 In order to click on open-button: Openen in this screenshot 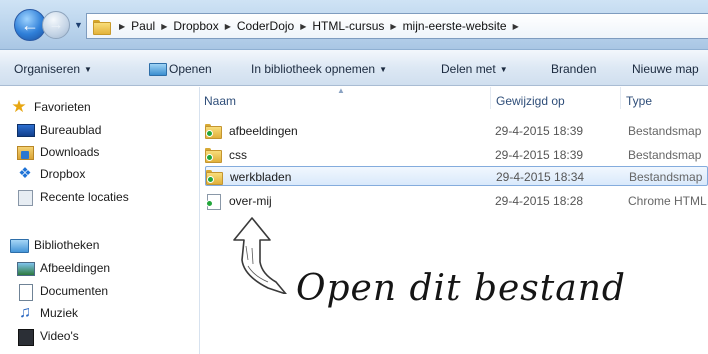, I will do `click(180, 69)`.